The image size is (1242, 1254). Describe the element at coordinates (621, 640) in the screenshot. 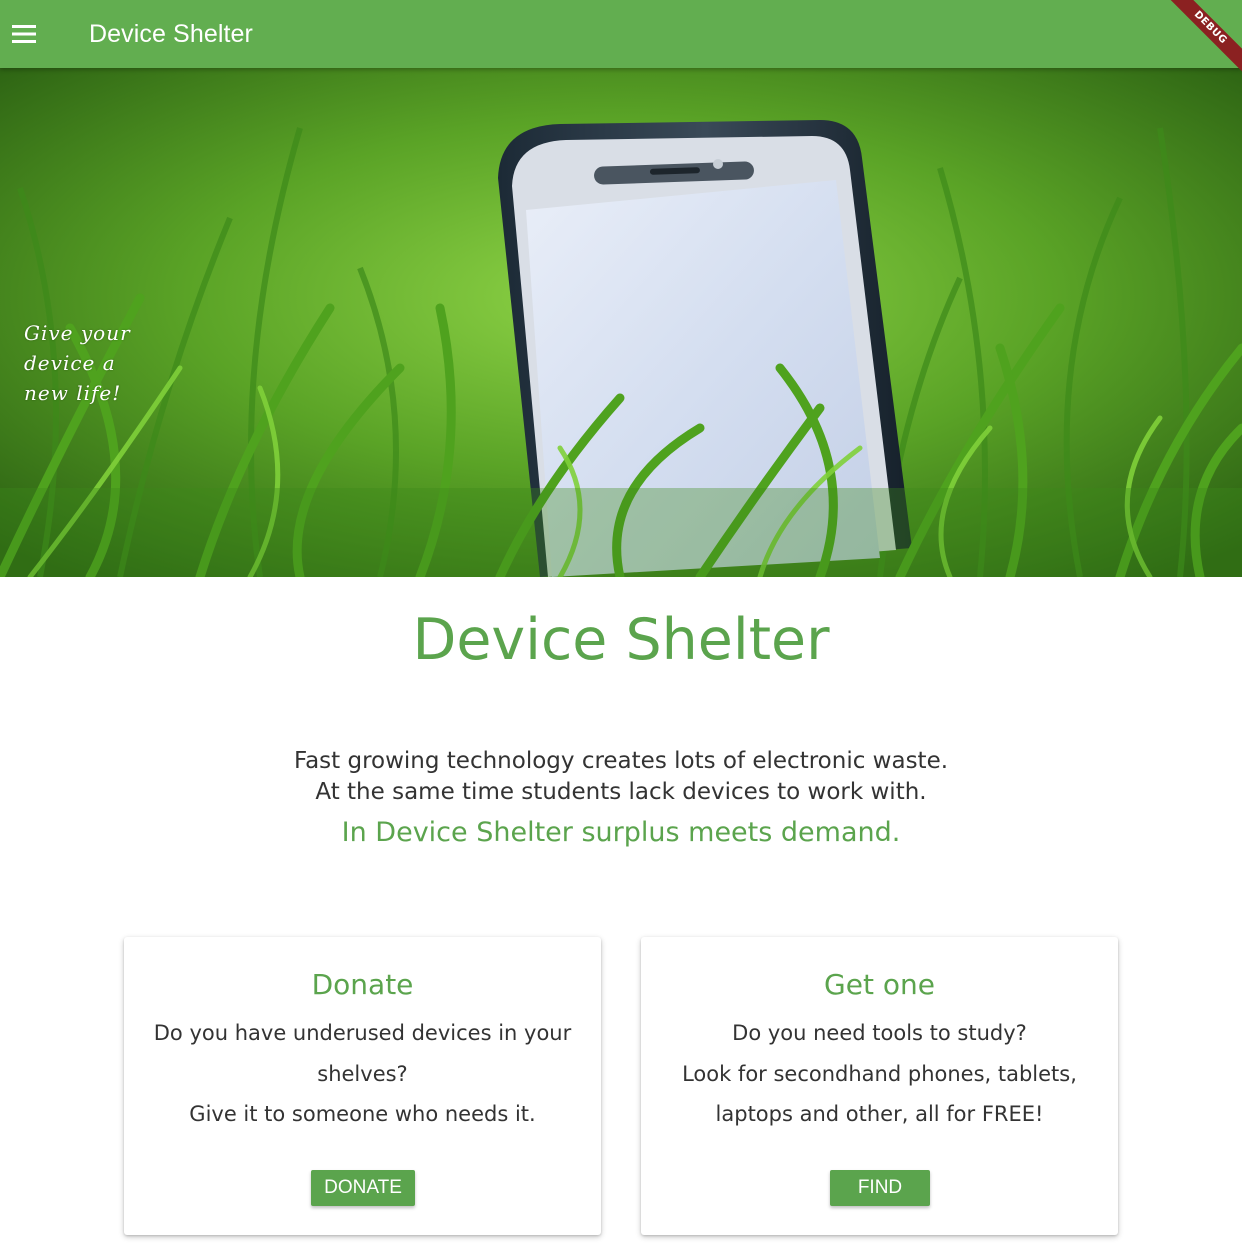

I see `page-title: Device Shelter` at that location.